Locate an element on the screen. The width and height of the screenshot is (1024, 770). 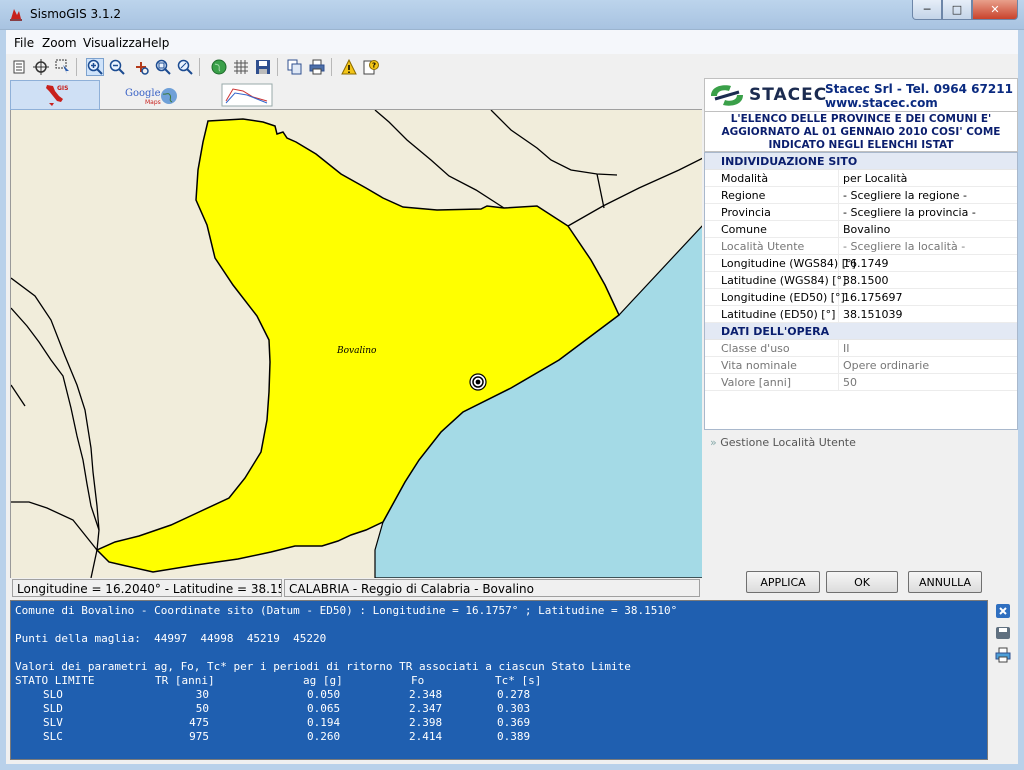
console-cell: 975 is located at coordinates (199, 736).